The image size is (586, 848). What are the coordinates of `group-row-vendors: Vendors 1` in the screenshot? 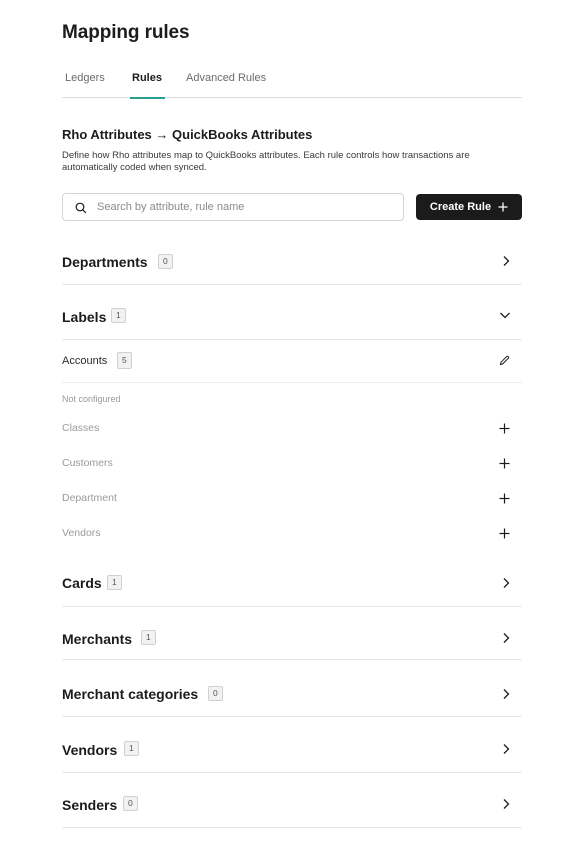 It's located at (292, 751).